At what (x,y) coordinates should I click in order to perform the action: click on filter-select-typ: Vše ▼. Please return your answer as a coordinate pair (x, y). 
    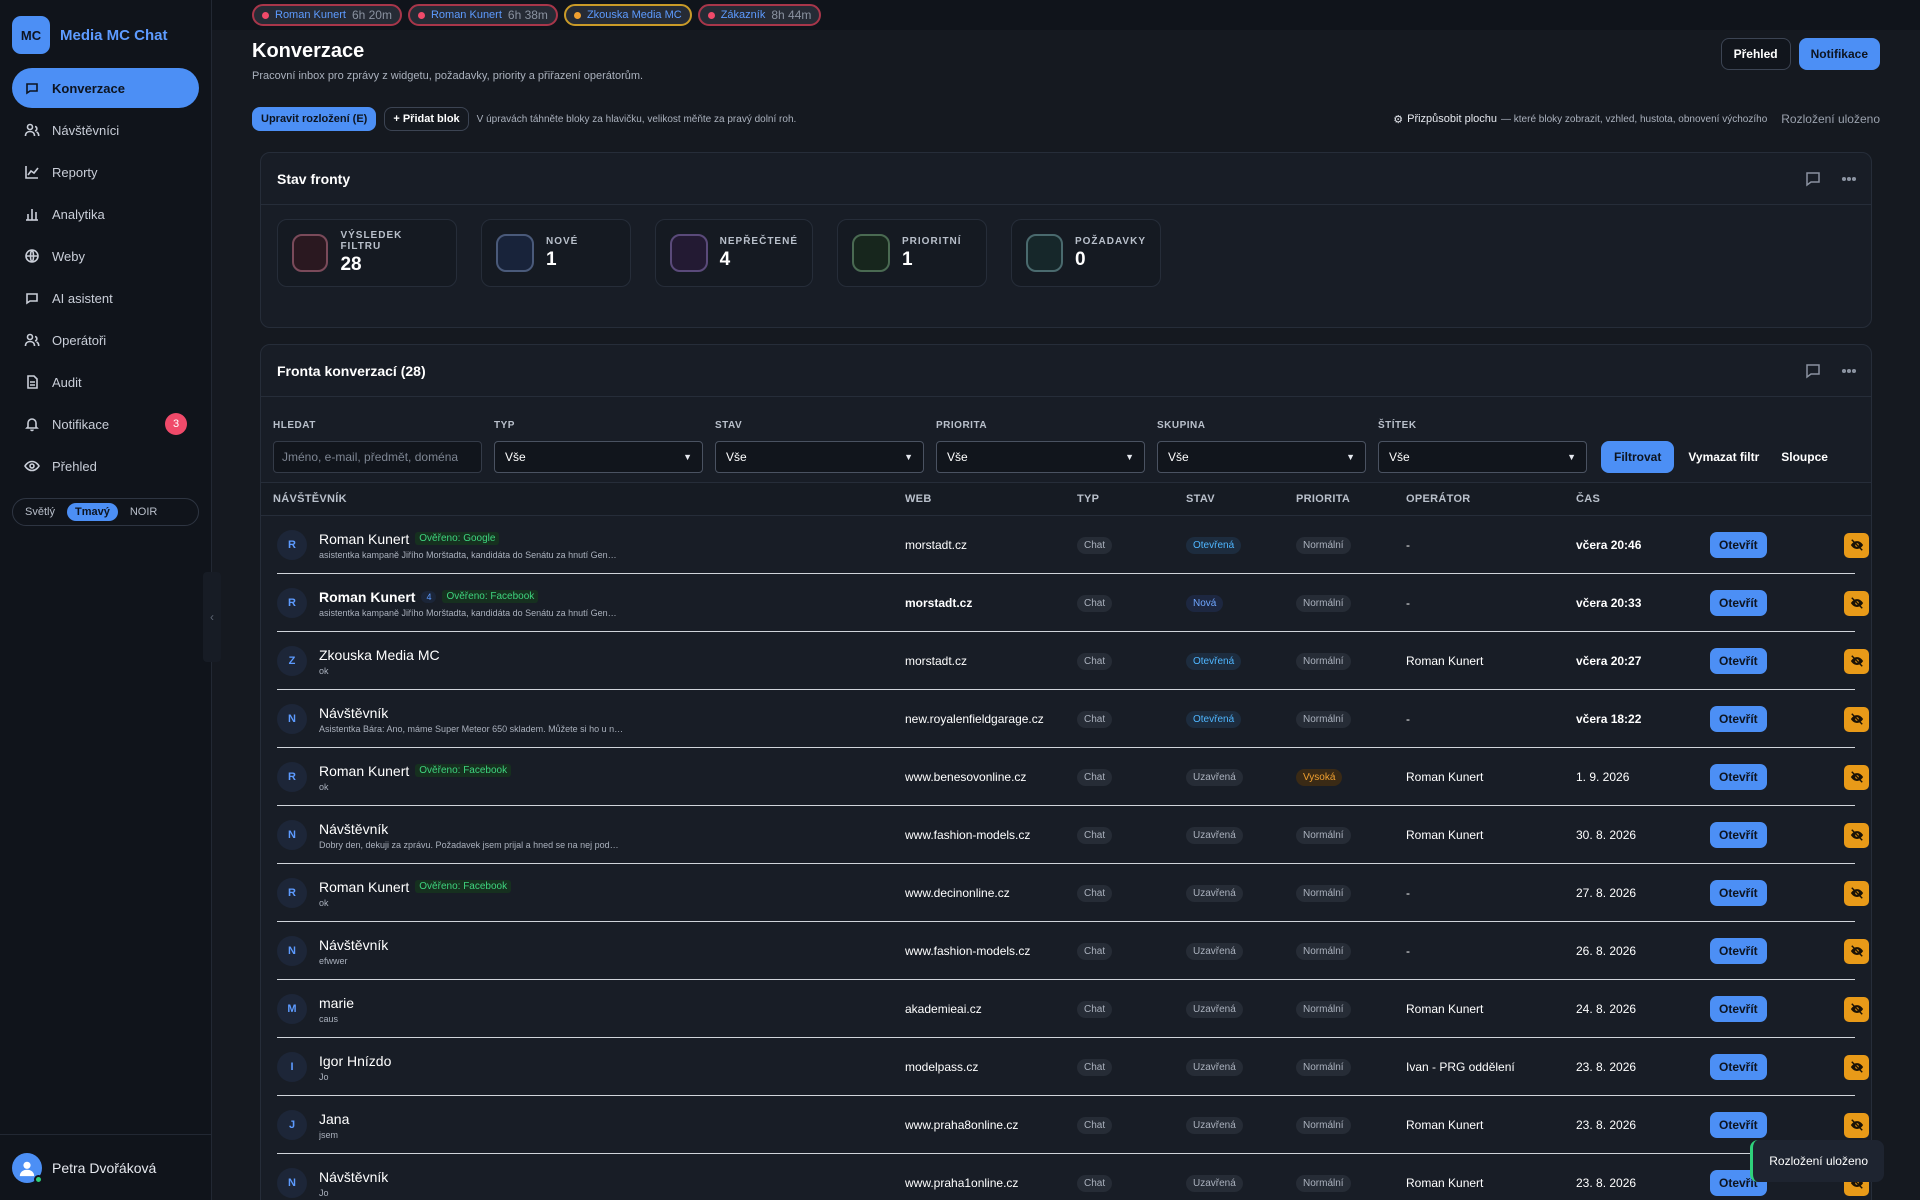
    Looking at the image, I should click on (598, 457).